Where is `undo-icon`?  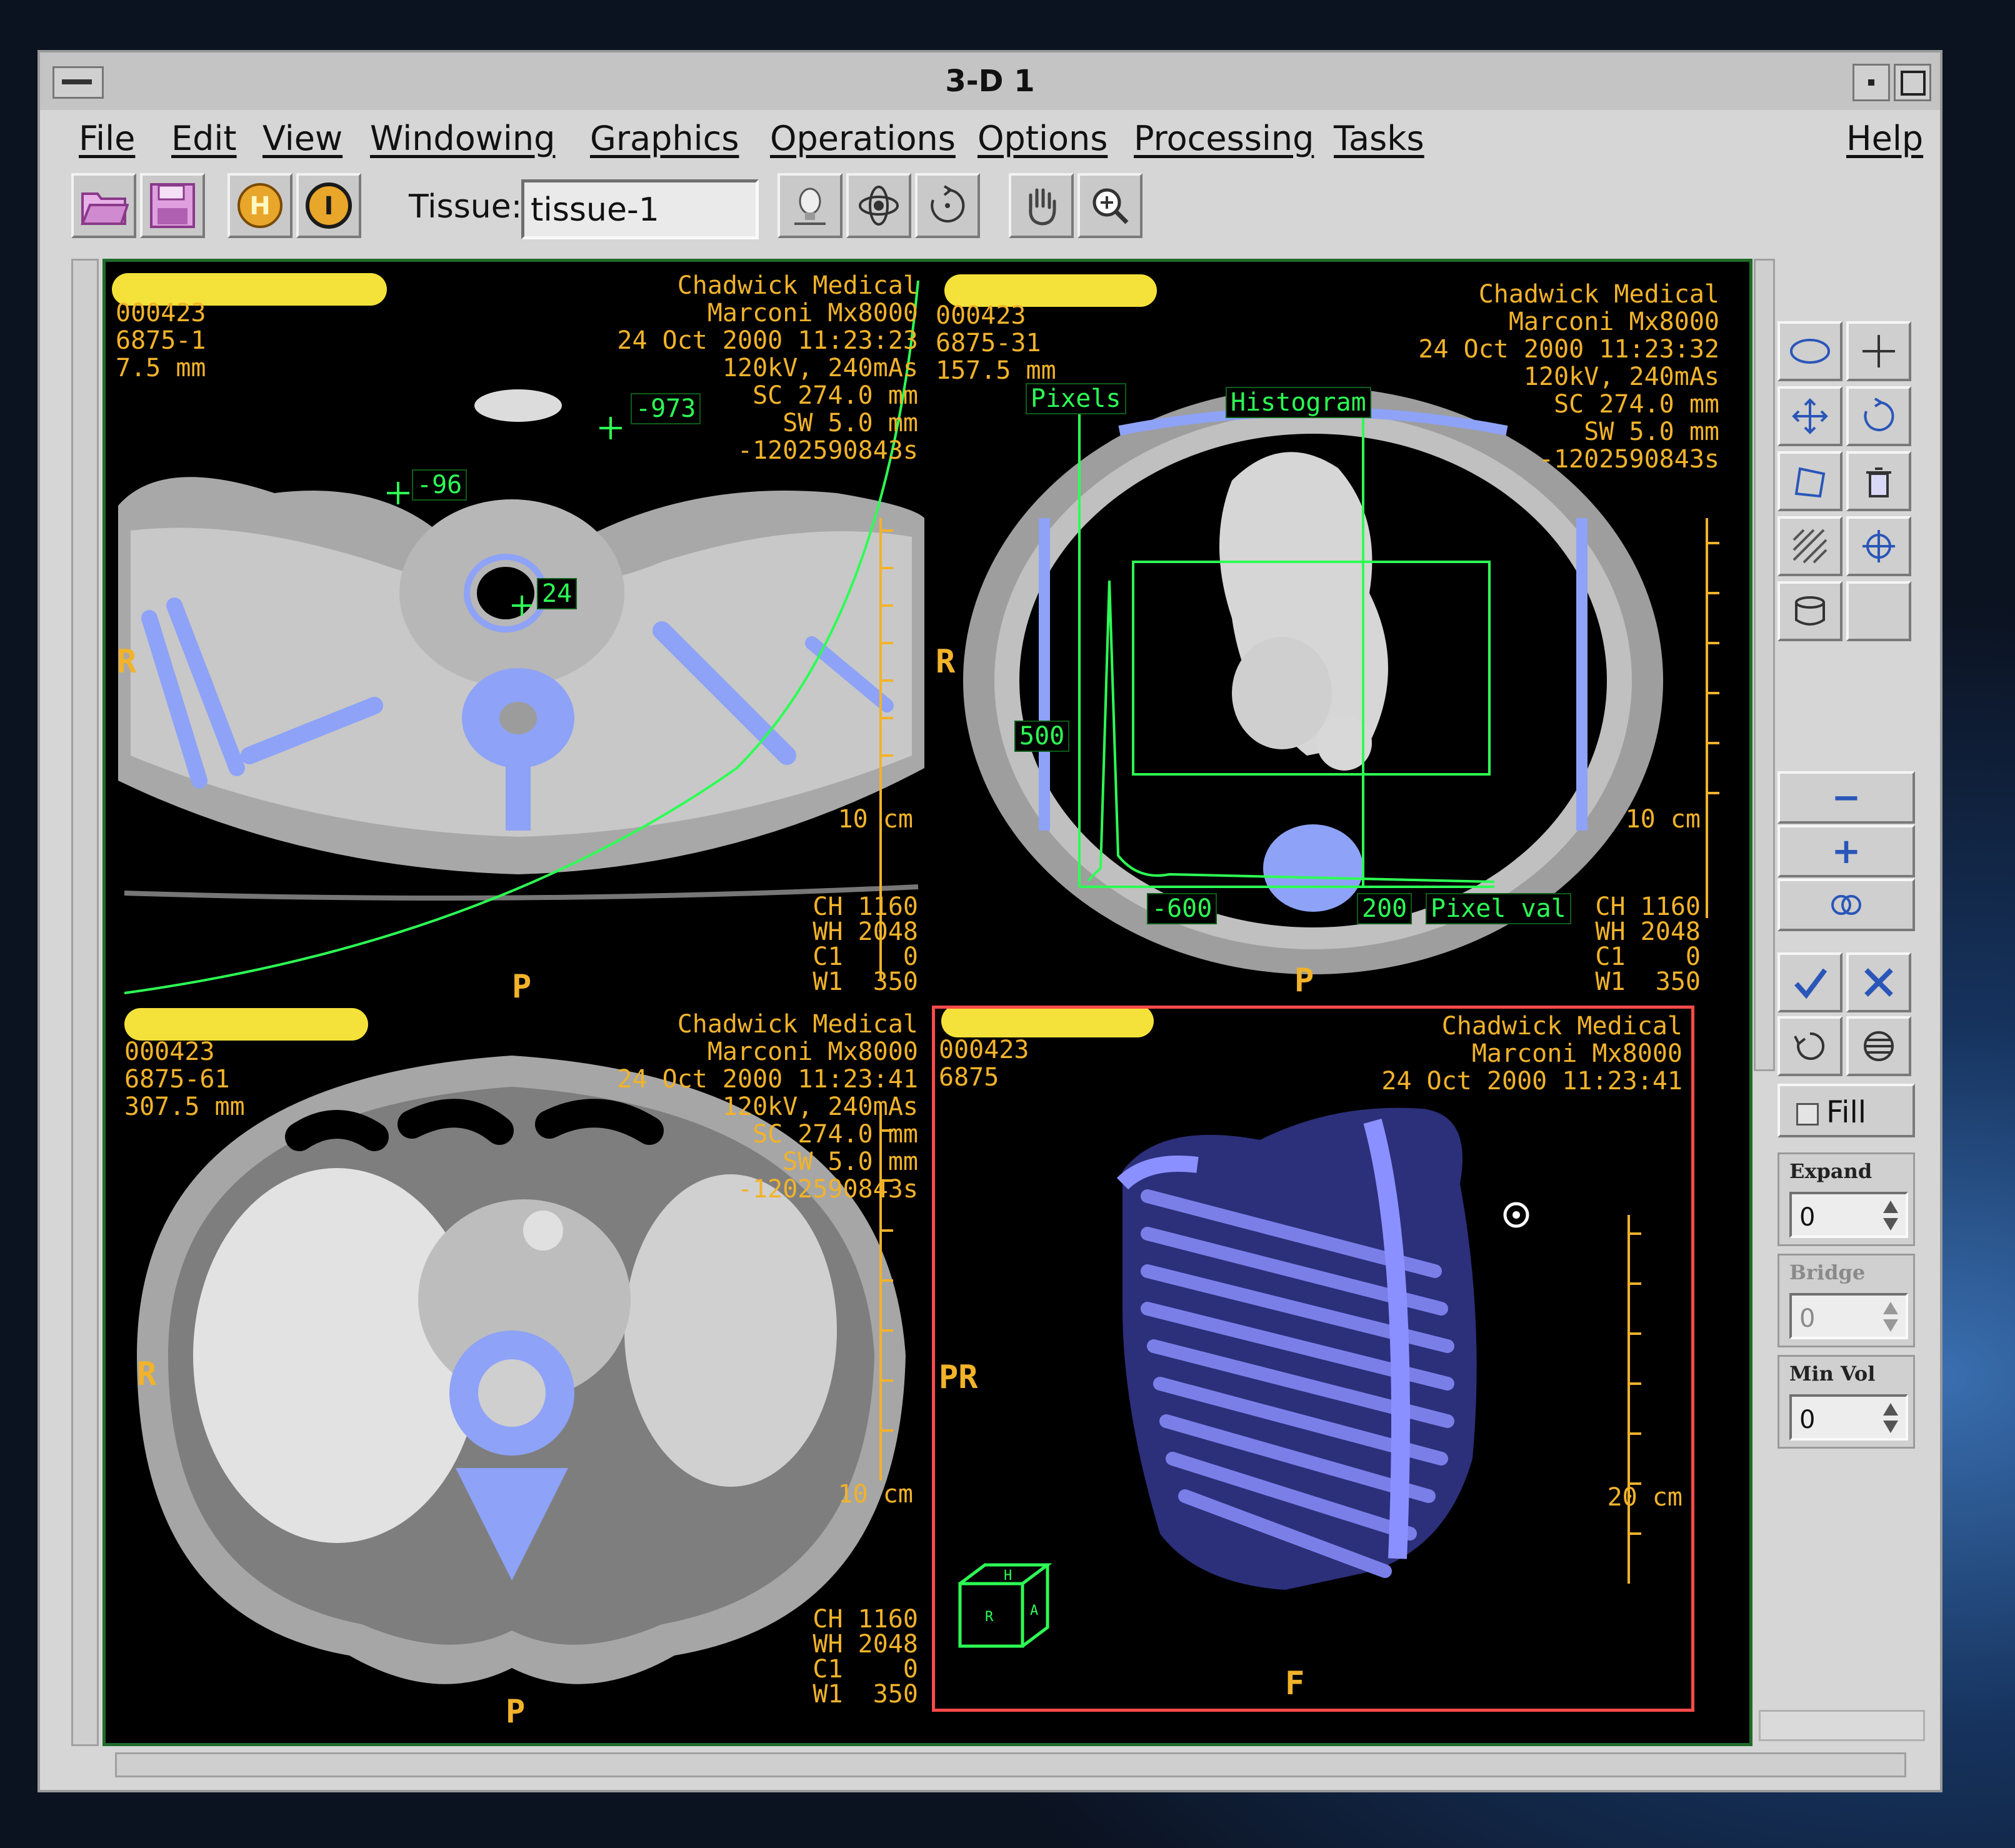 undo-icon is located at coordinates (1810, 1046).